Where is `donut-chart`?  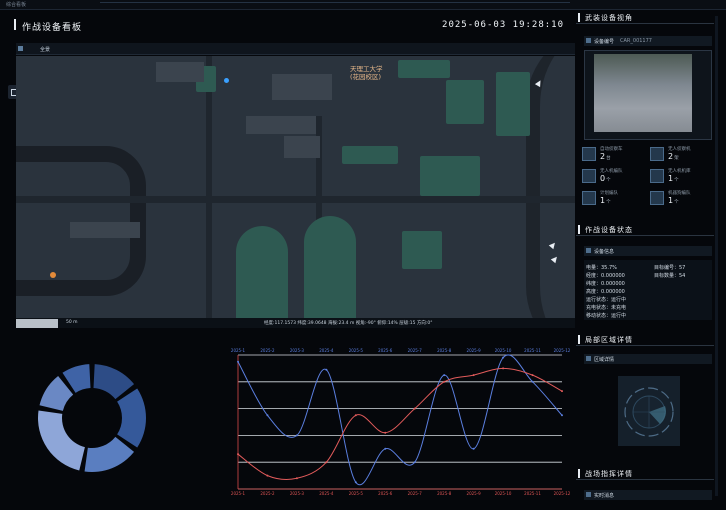
donut-chart is located at coordinates (91, 418).